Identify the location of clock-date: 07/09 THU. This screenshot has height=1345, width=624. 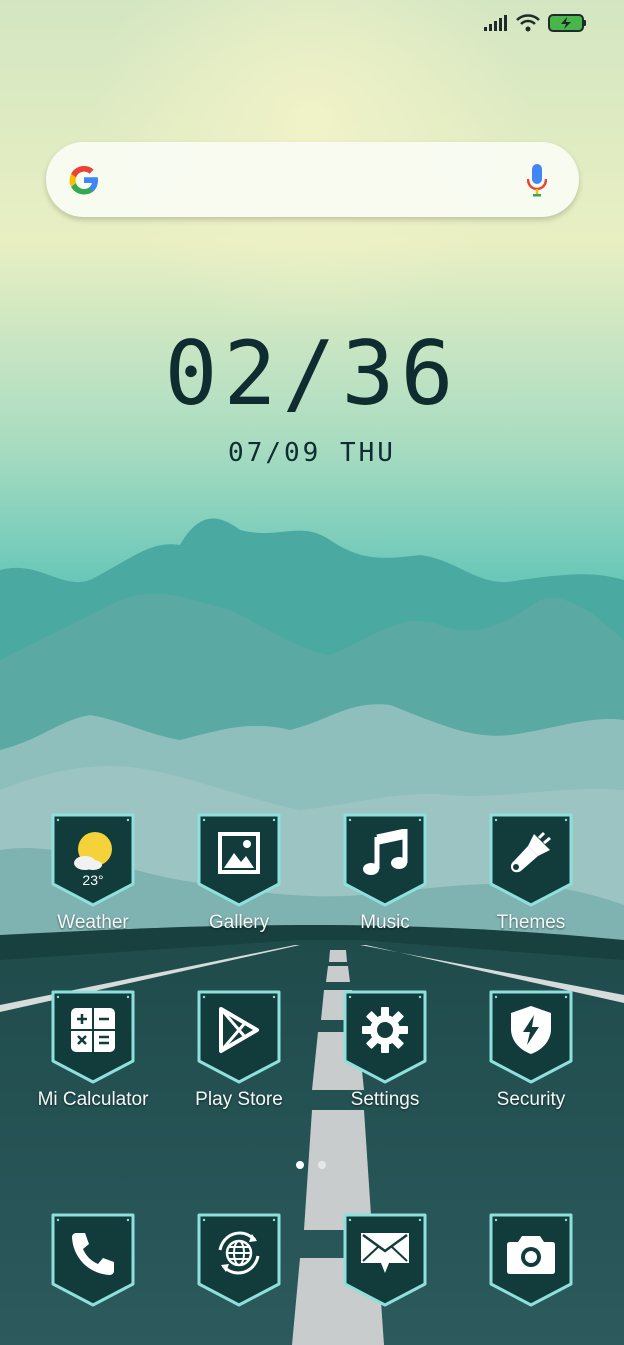
(312, 453).